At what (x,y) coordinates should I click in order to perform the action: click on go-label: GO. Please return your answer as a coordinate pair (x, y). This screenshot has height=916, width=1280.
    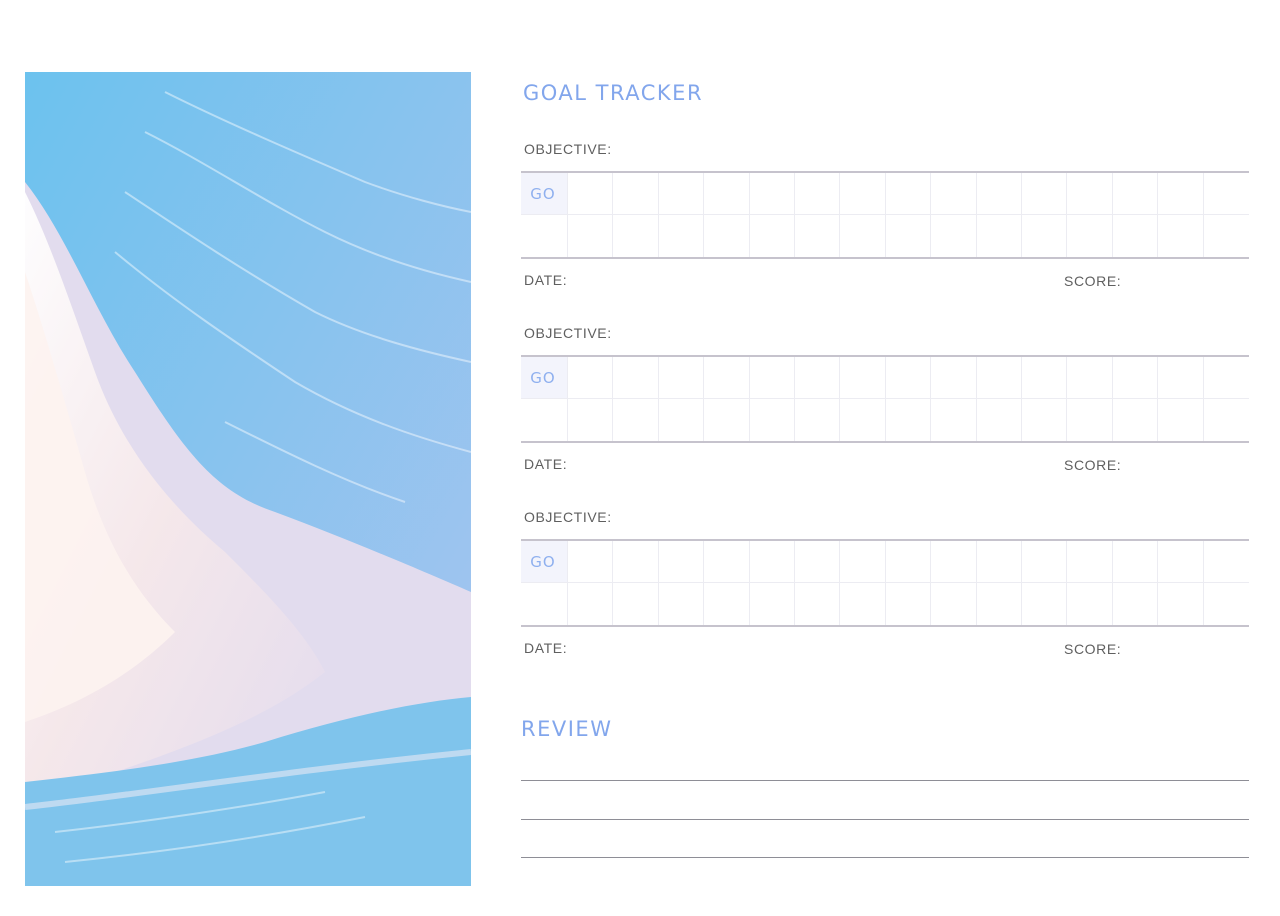
    Looking at the image, I should click on (544, 562).